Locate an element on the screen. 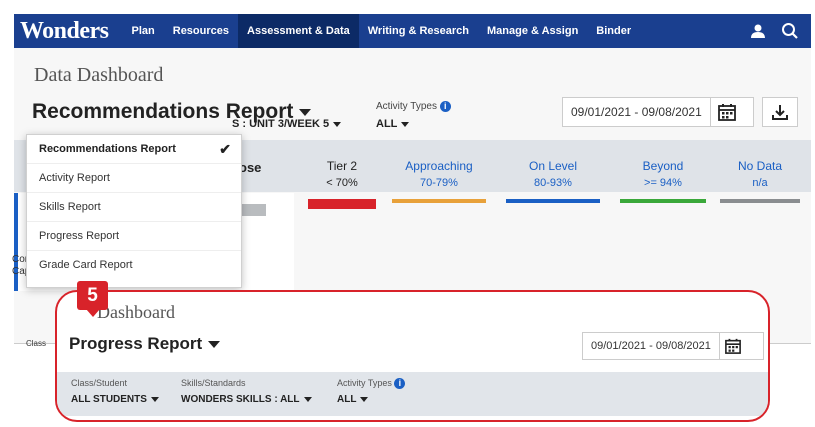 This screenshot has width=815, height=427. menu-item-label: Recommendations Report is located at coordinates (107, 149).